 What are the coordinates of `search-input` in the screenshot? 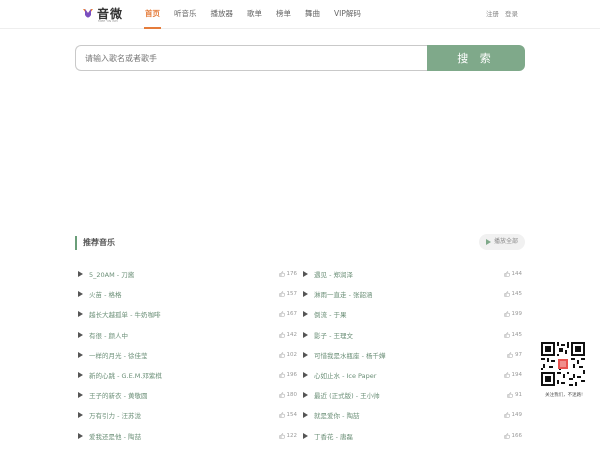 It's located at (251, 58).